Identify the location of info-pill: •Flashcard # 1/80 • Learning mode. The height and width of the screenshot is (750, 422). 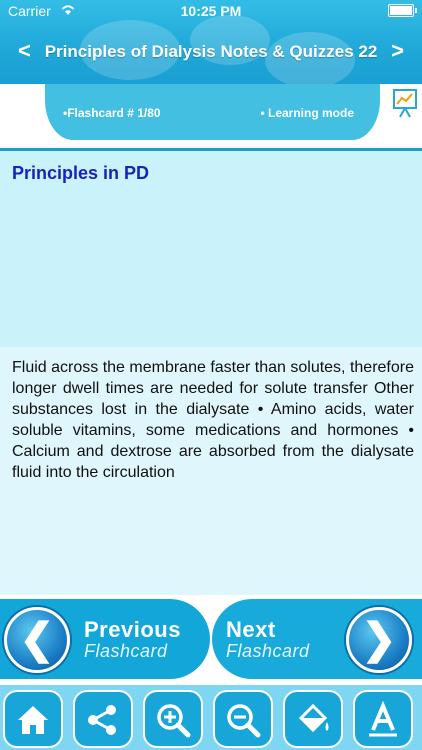
(212, 112).